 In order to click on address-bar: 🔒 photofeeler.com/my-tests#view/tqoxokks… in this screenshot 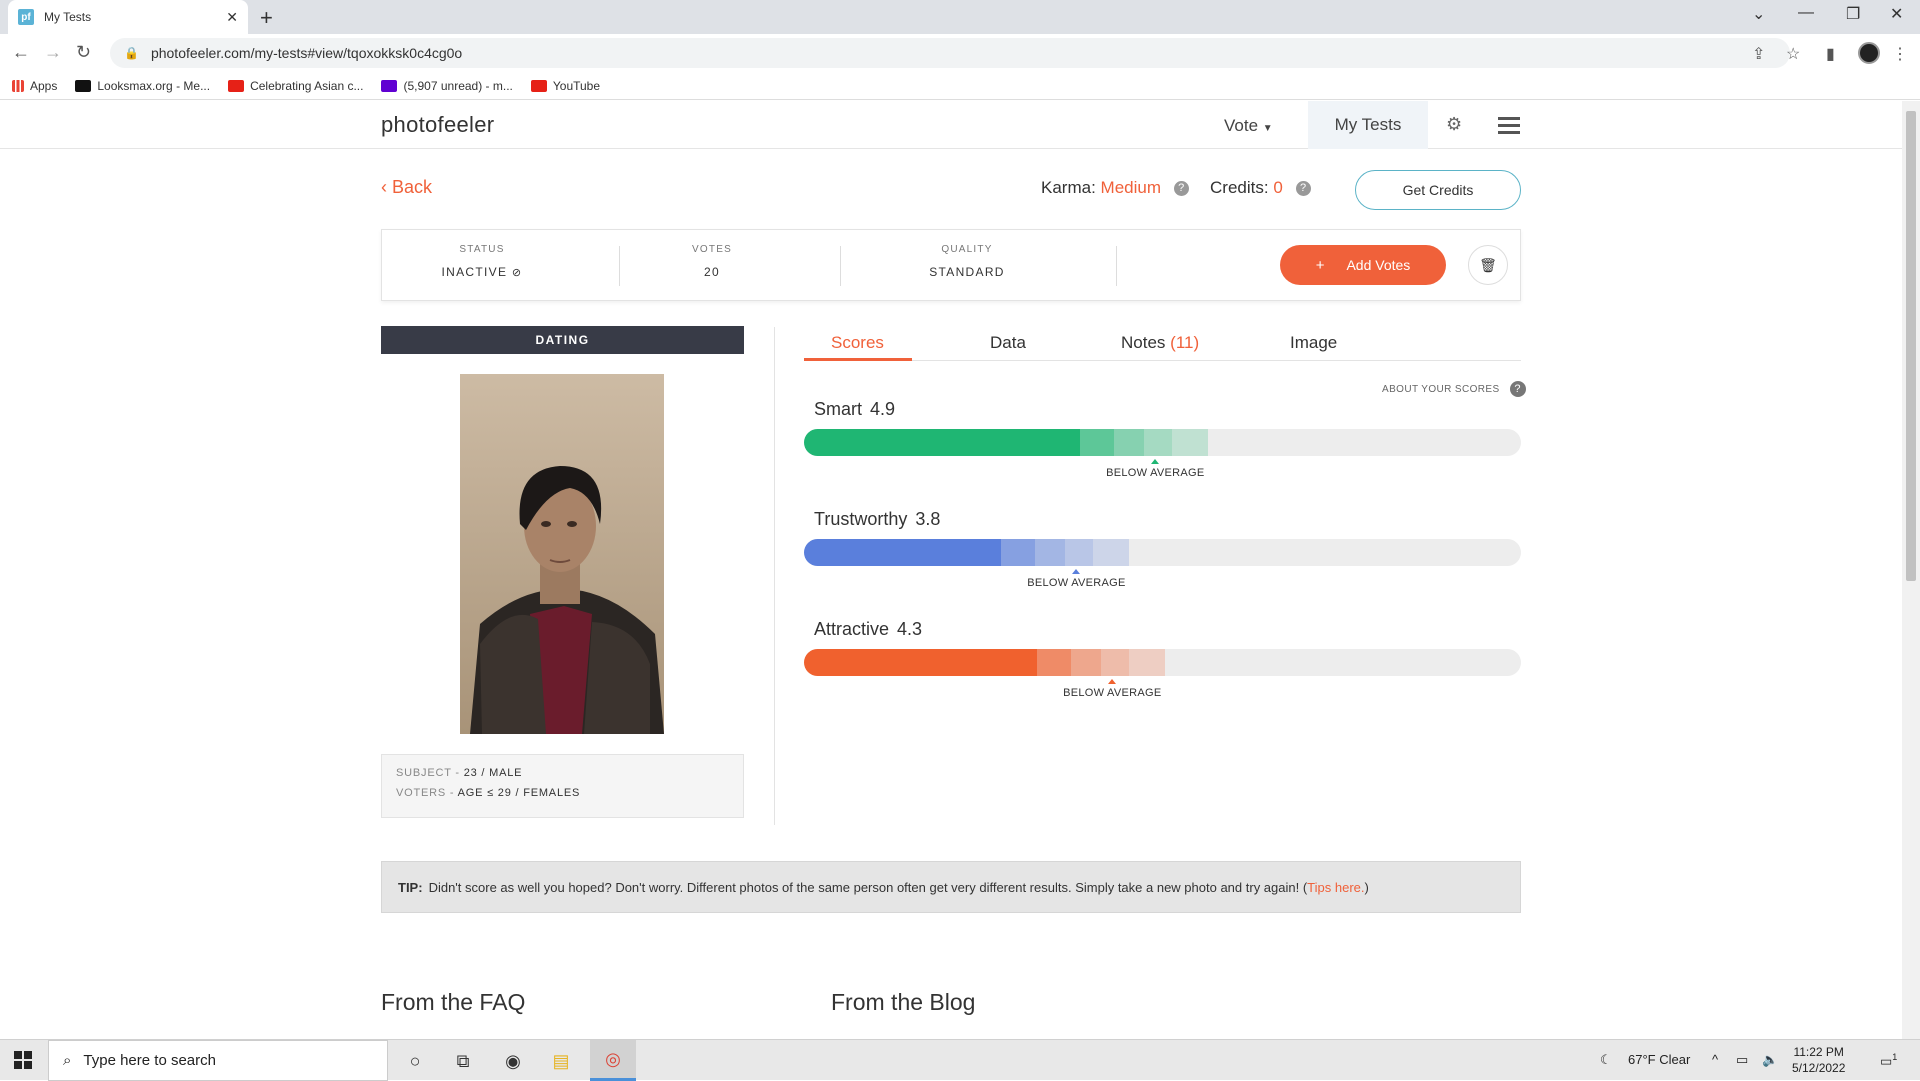, I will do `click(950, 53)`.